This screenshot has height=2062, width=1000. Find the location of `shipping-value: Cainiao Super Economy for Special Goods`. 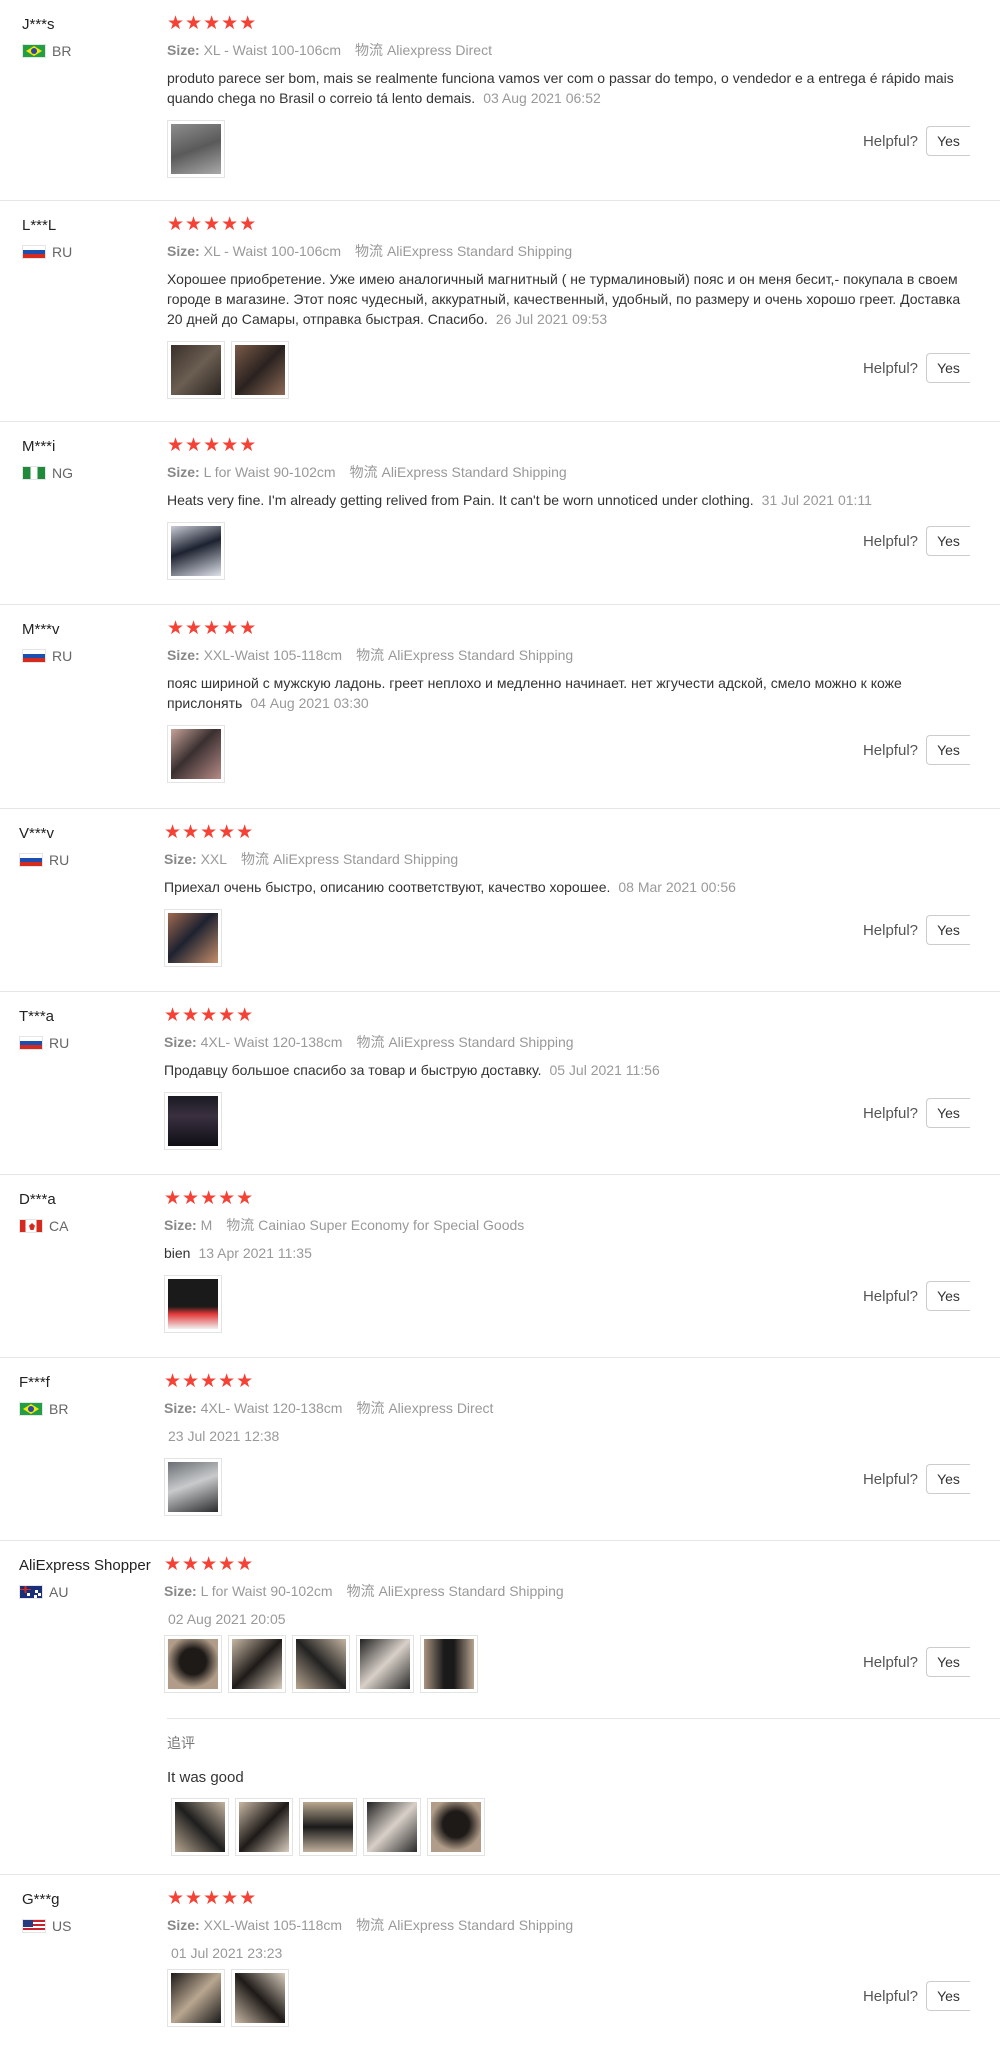

shipping-value: Cainiao Super Economy for Special Goods is located at coordinates (391, 1225).